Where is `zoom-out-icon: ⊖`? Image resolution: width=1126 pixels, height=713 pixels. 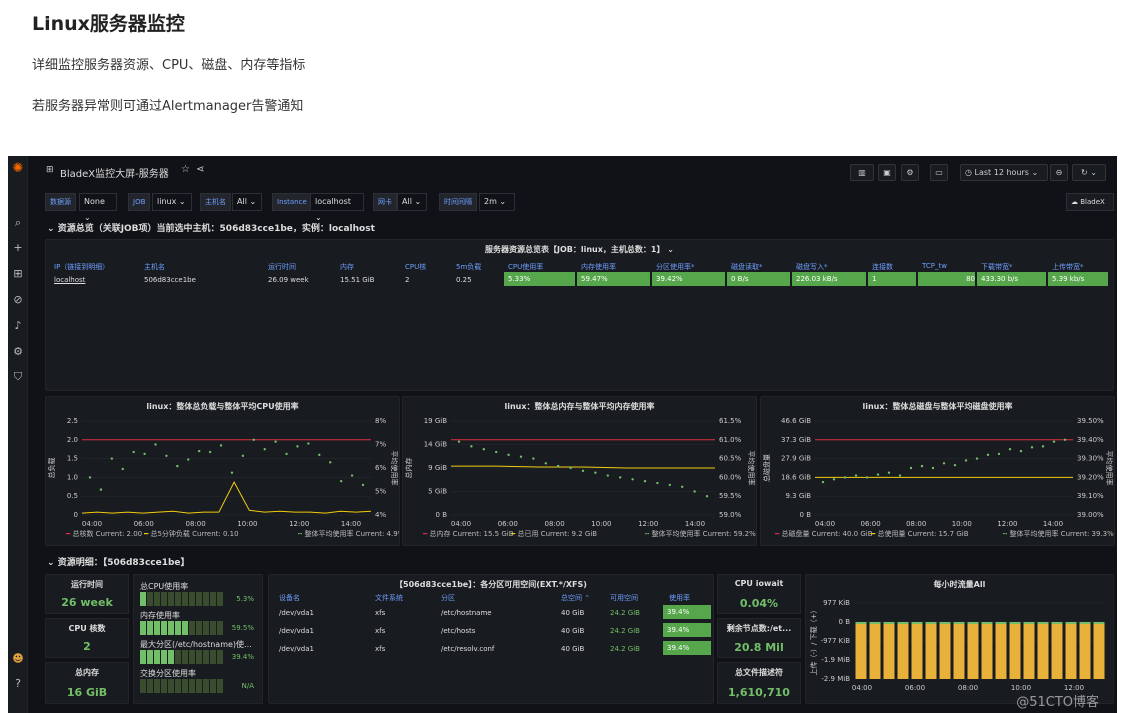
zoom-out-icon: ⊖ is located at coordinates (1059, 172).